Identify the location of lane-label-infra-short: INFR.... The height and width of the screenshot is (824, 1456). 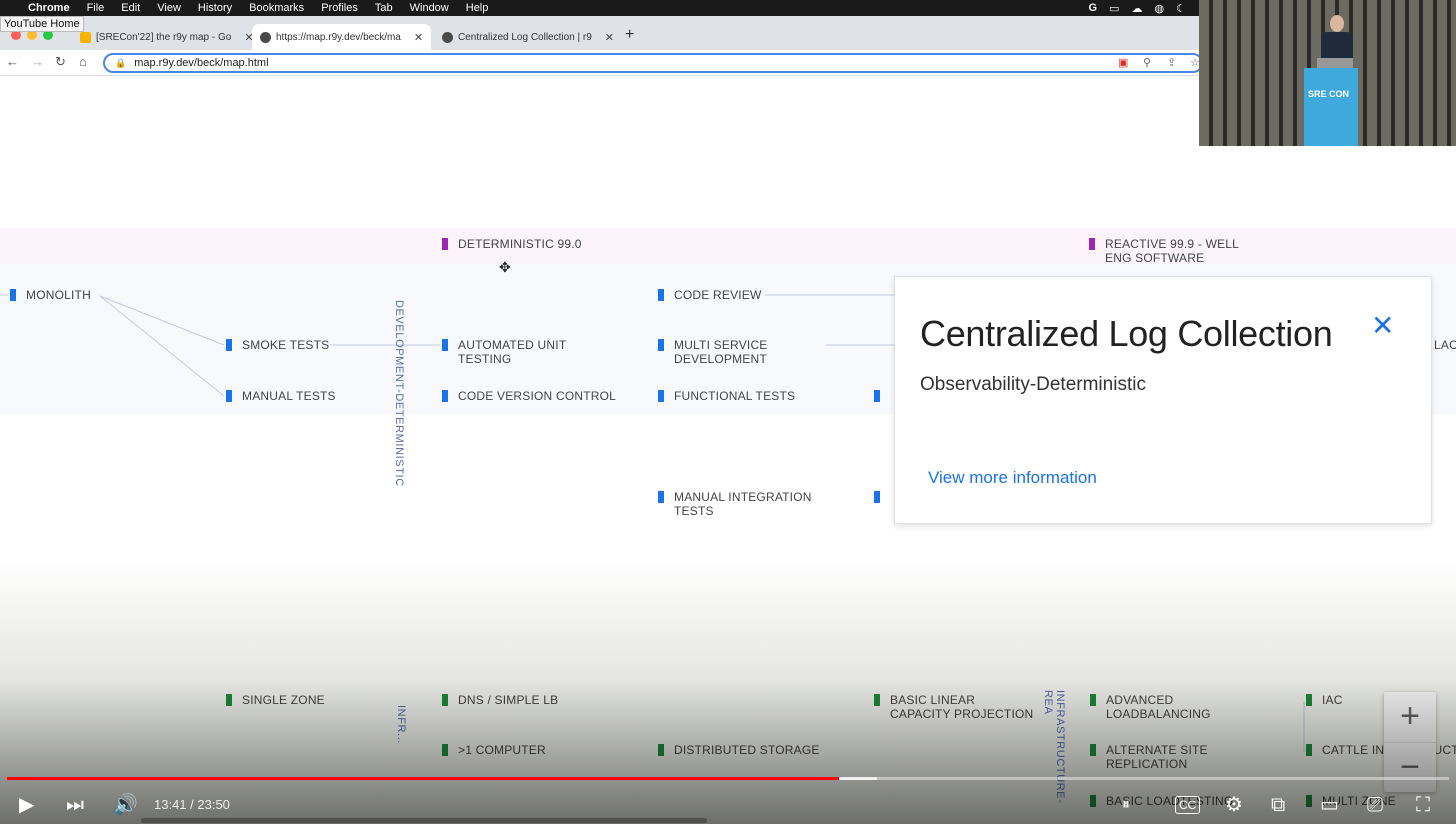
(401, 725).